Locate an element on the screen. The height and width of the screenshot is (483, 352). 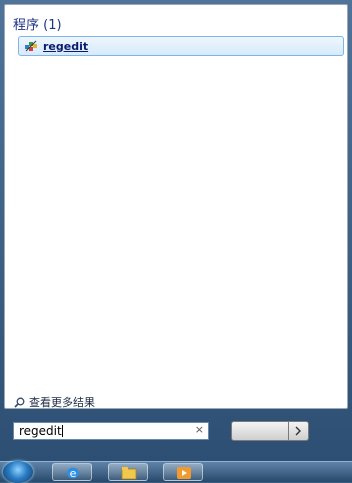
result-label: regedit is located at coordinates (66, 46).